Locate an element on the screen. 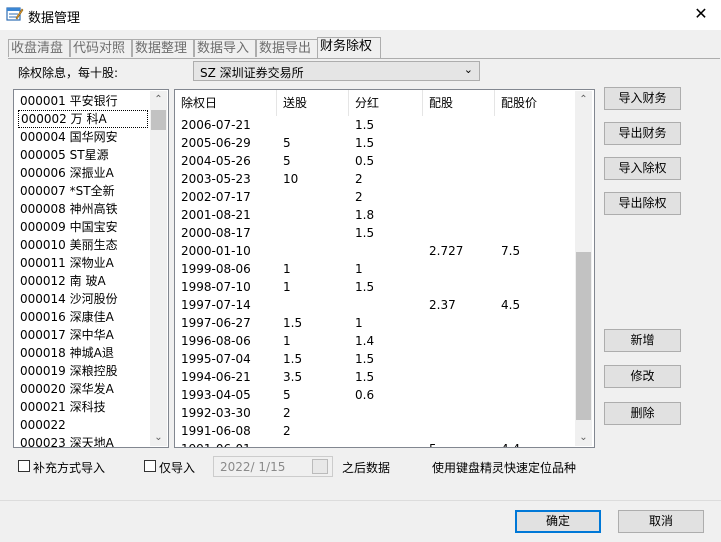 The width and height of the screenshot is (721, 542). col-header-rights-shares: 配股 is located at coordinates (459, 103).